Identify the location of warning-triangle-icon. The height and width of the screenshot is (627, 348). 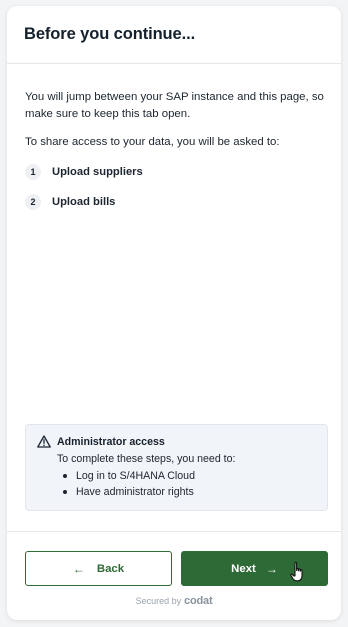
(44, 441).